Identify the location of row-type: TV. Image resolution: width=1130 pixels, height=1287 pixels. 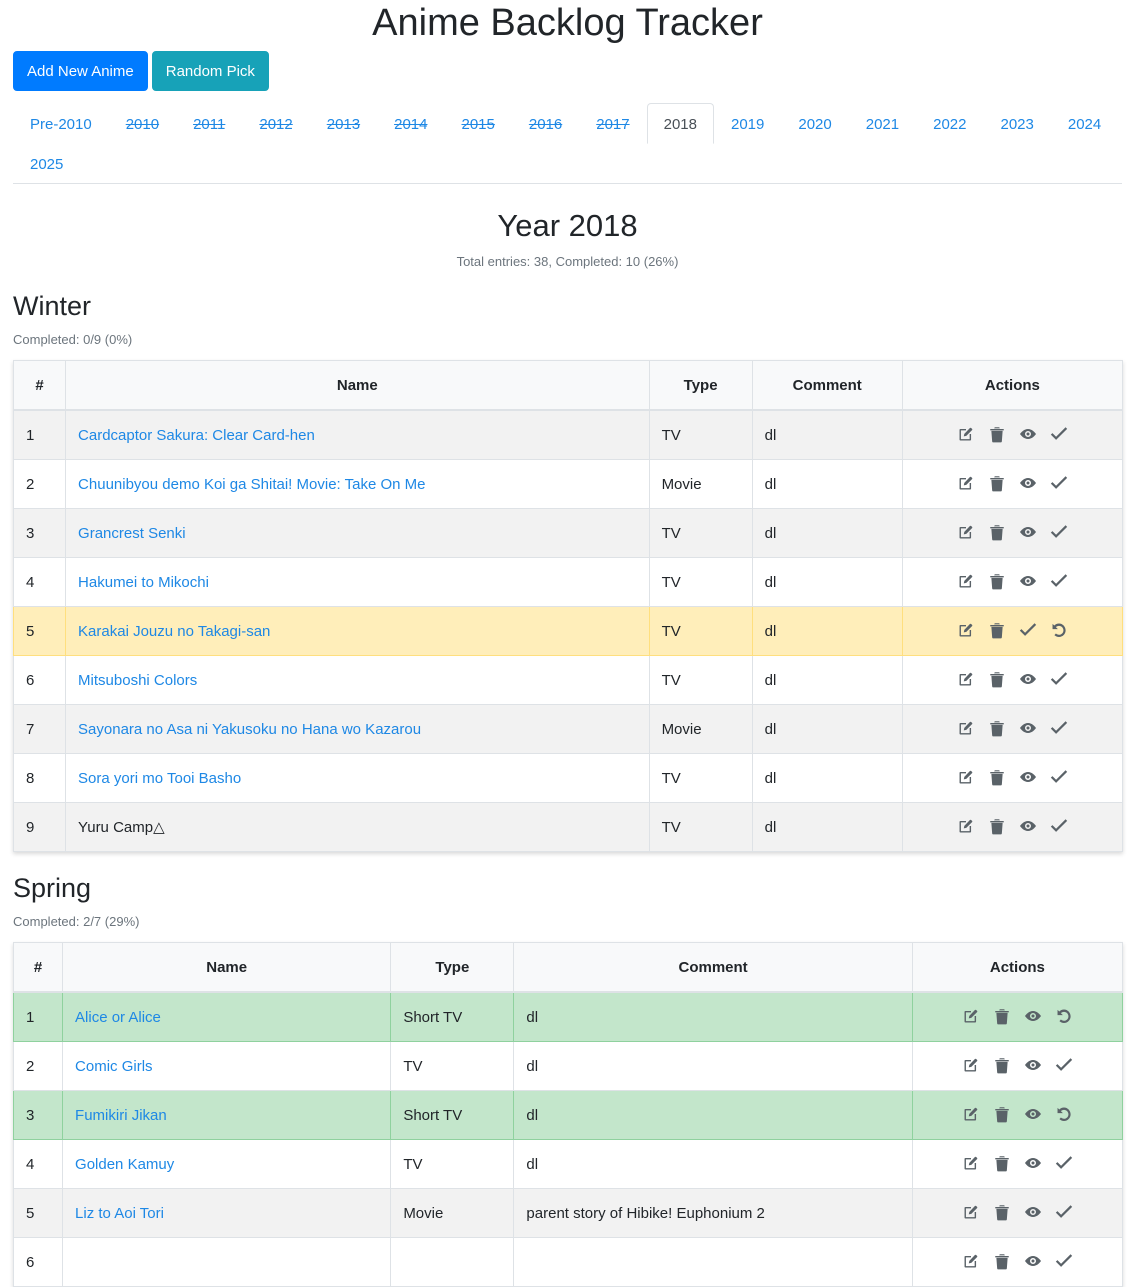
(452, 1066).